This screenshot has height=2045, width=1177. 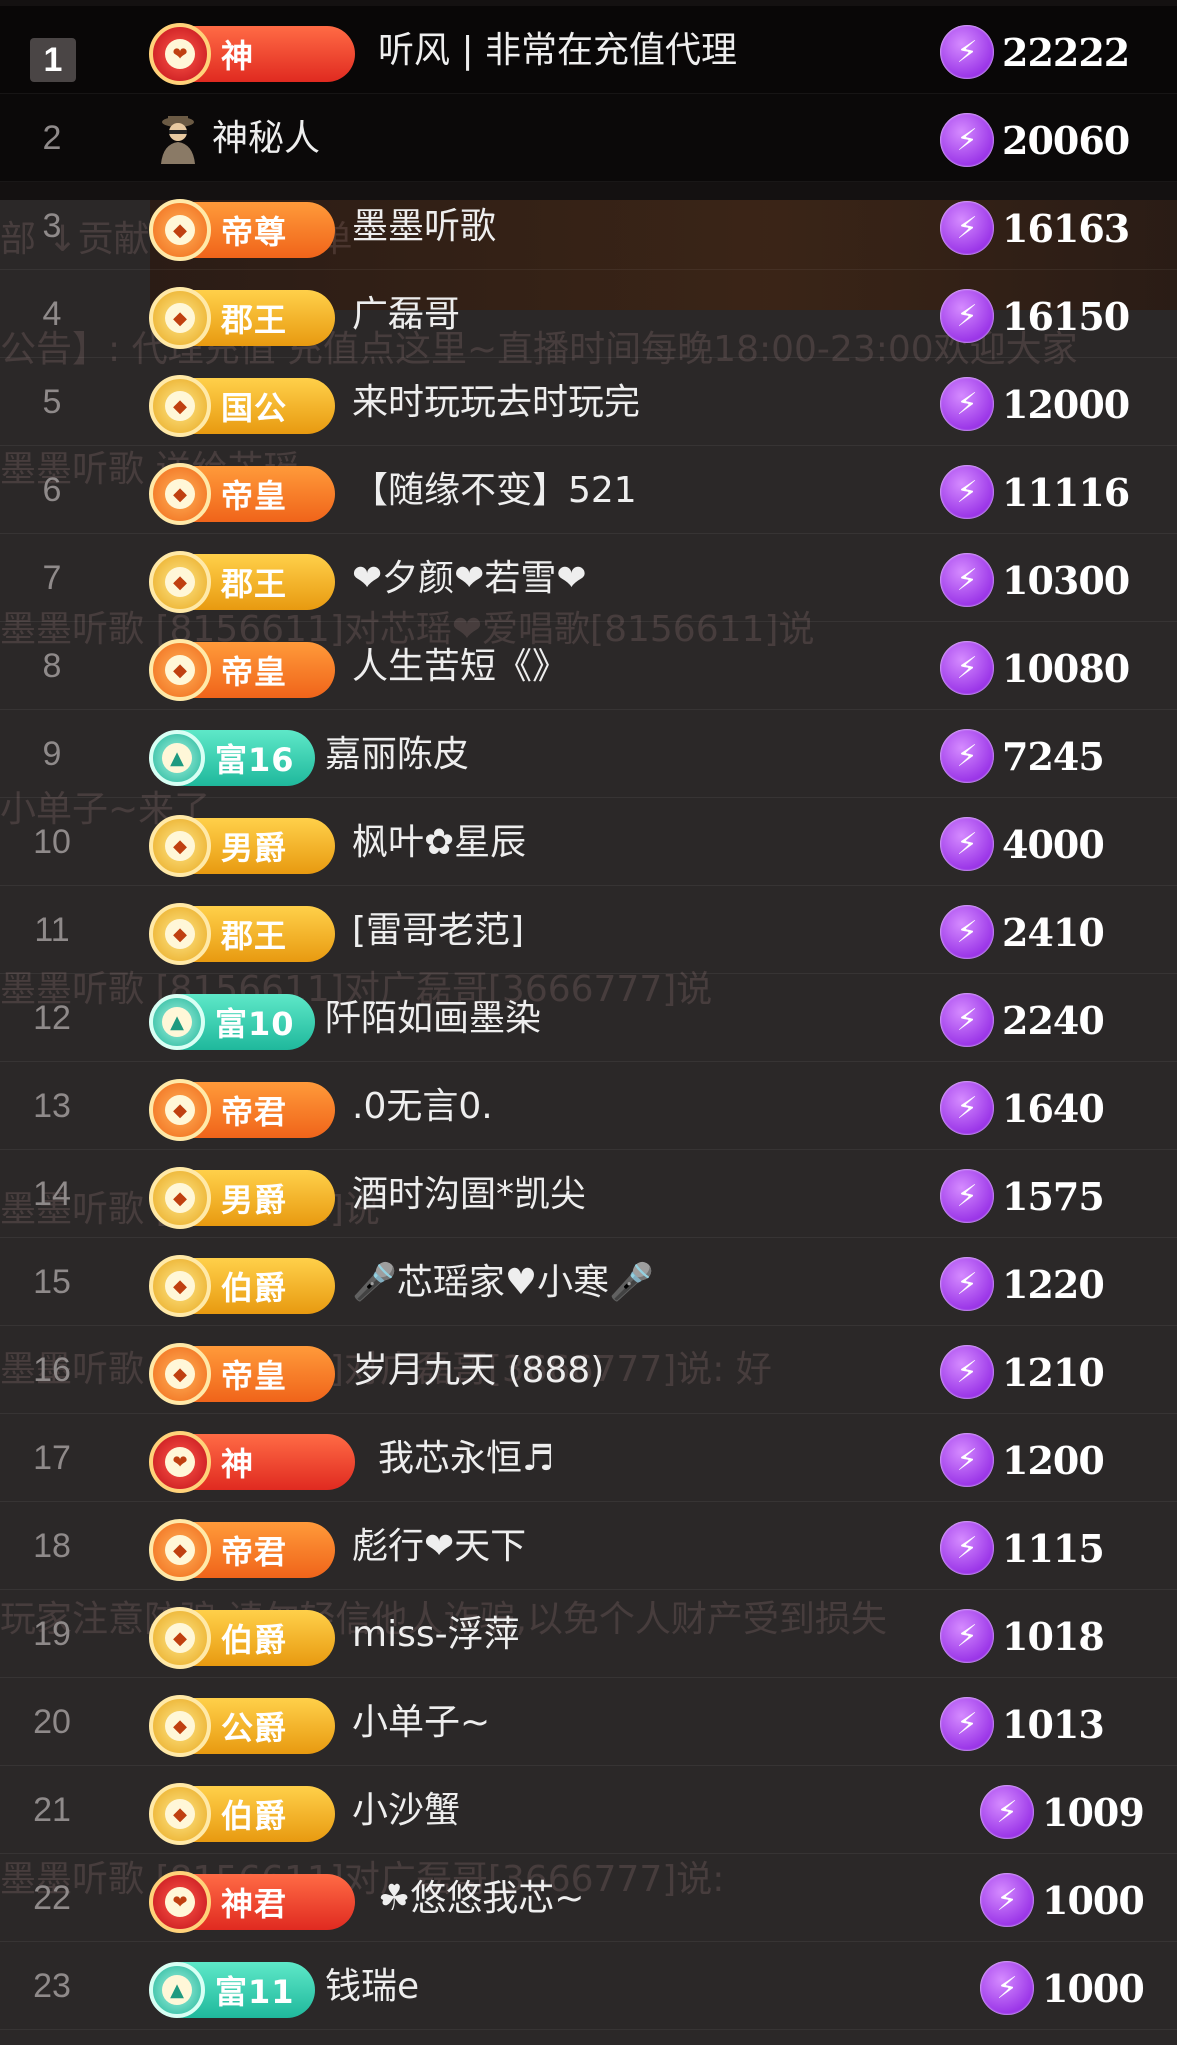 What do you see at coordinates (266, 139) in the screenshot?
I see `user-name: 神秘人` at bounding box center [266, 139].